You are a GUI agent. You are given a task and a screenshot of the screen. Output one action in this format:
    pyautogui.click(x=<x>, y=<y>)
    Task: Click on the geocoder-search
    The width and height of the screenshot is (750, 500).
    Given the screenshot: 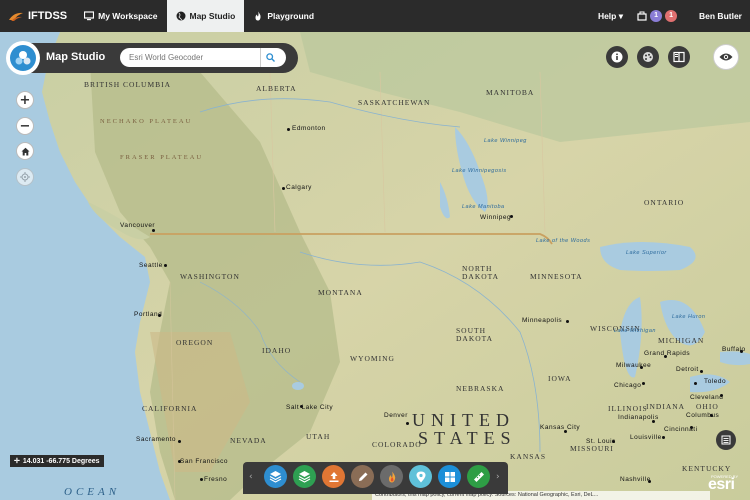 What is the action you would take?
    pyautogui.click(x=203, y=57)
    